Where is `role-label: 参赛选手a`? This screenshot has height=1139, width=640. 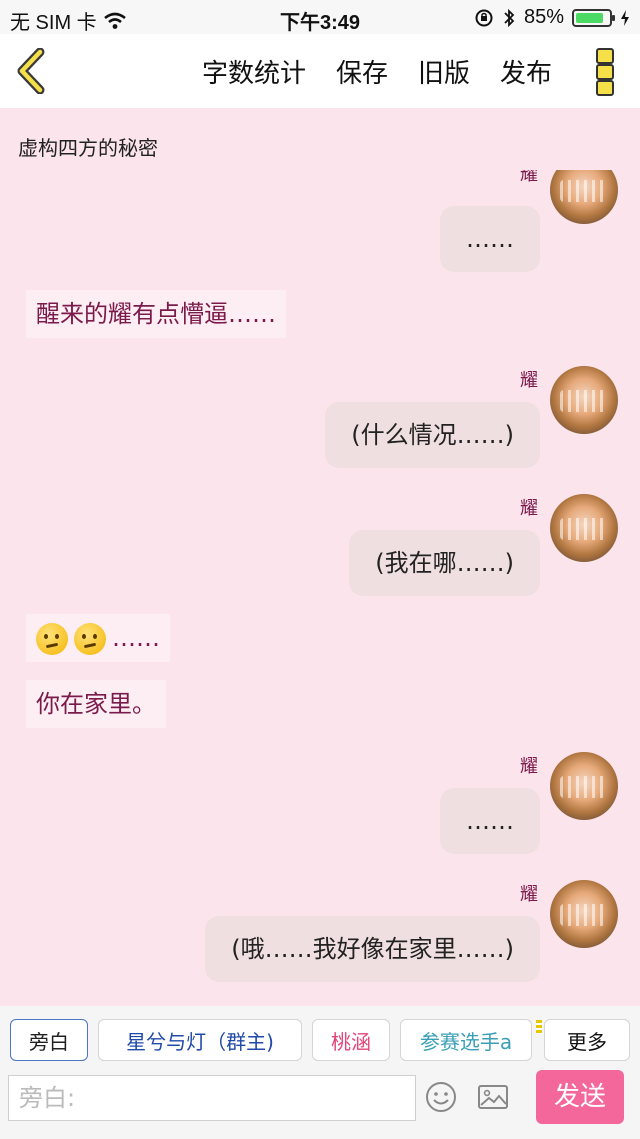 role-label: 参赛选手a is located at coordinates (466, 1041).